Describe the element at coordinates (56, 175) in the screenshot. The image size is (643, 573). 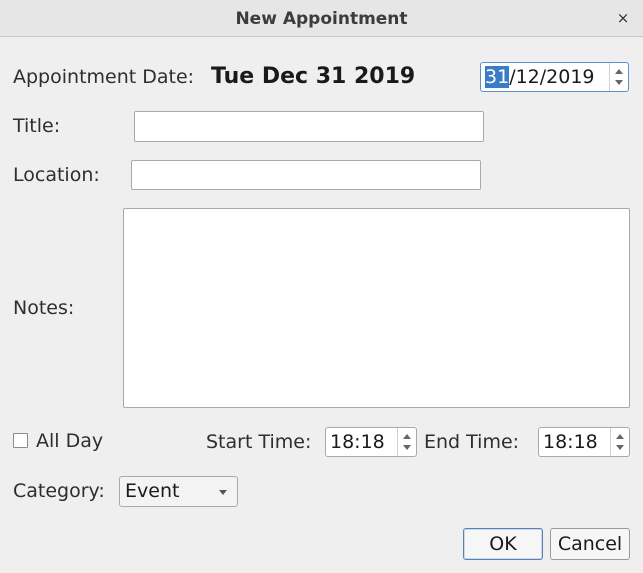
I see `location-label: Location:` at that location.